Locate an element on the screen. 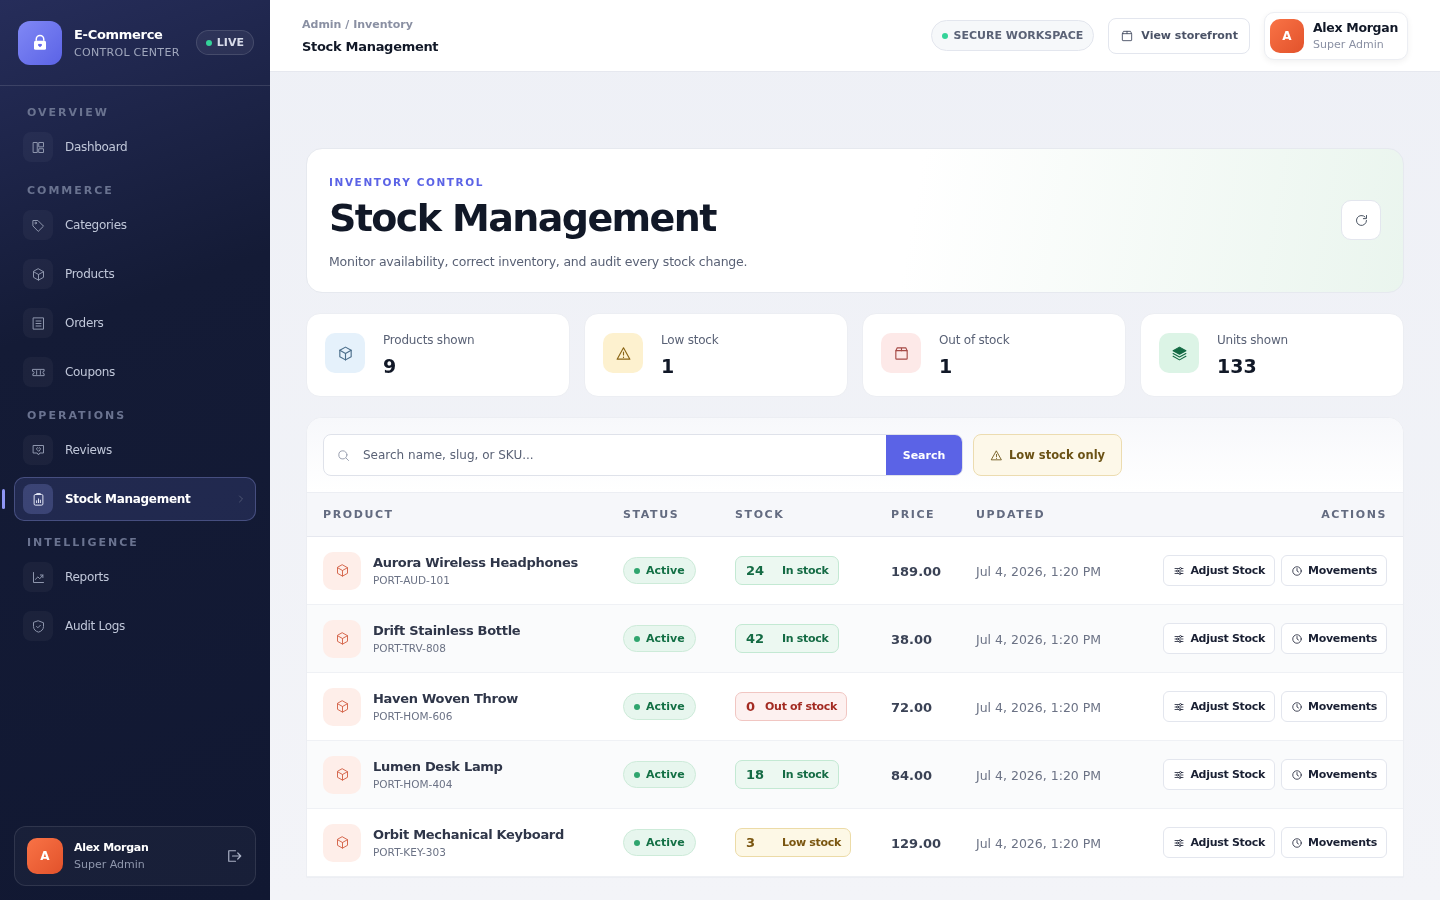 The height and width of the screenshot is (900, 1440). sidebar-item: Reports is located at coordinates (135, 577).